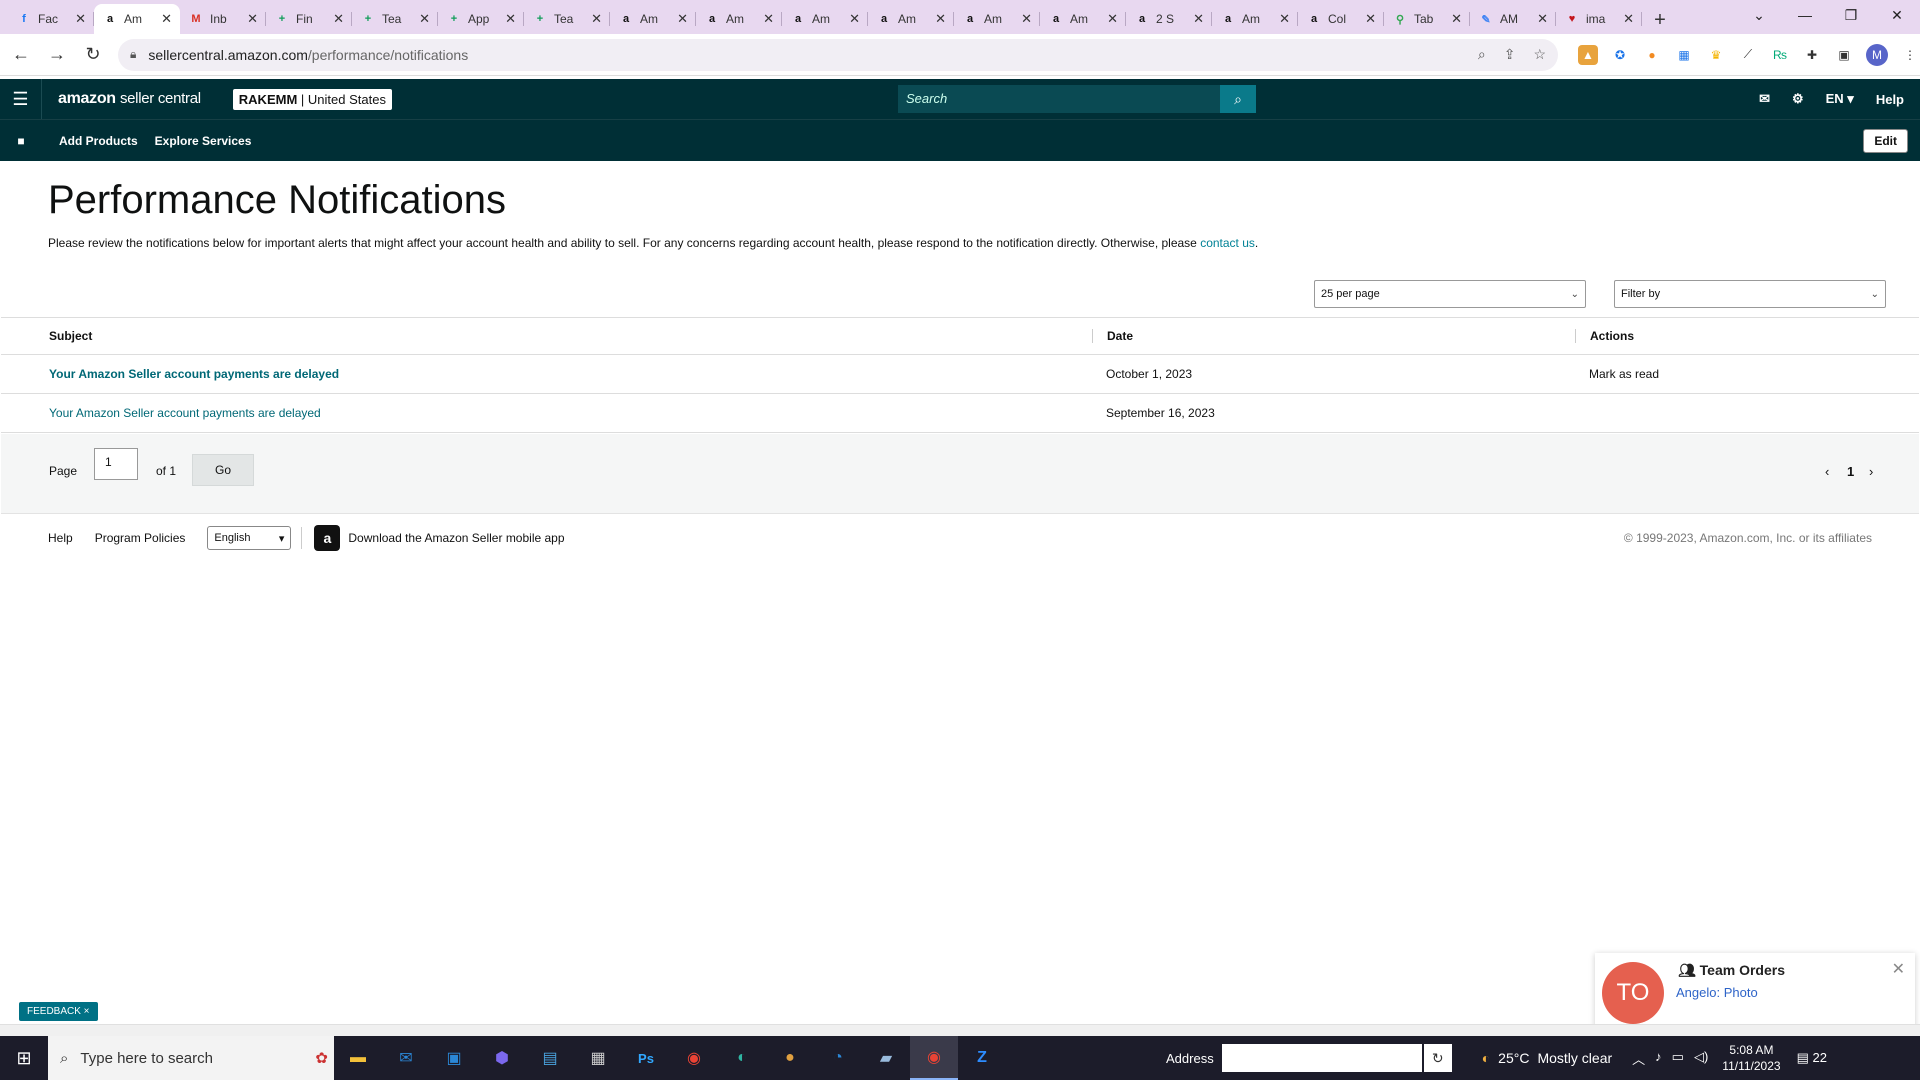 The width and height of the screenshot is (1920, 1080). What do you see at coordinates (1513, 19) in the screenshot?
I see `browser-tab: ✎ AM ✕` at bounding box center [1513, 19].